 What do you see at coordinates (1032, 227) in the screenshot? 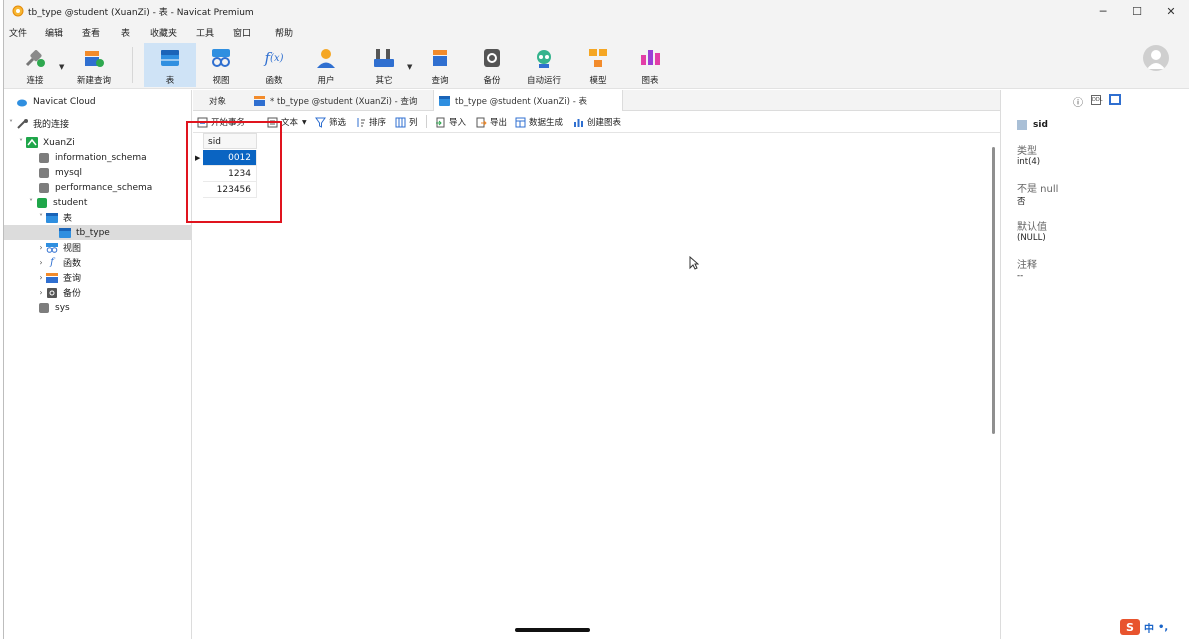
I see `default-label: 默认值` at bounding box center [1032, 227].